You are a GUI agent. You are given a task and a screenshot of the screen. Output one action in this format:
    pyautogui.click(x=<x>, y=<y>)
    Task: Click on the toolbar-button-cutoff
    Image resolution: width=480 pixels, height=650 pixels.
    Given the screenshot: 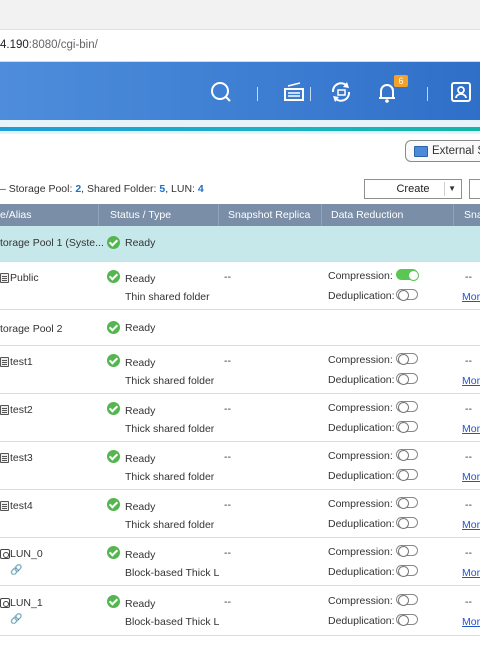 What is the action you would take?
    pyautogui.click(x=474, y=189)
    